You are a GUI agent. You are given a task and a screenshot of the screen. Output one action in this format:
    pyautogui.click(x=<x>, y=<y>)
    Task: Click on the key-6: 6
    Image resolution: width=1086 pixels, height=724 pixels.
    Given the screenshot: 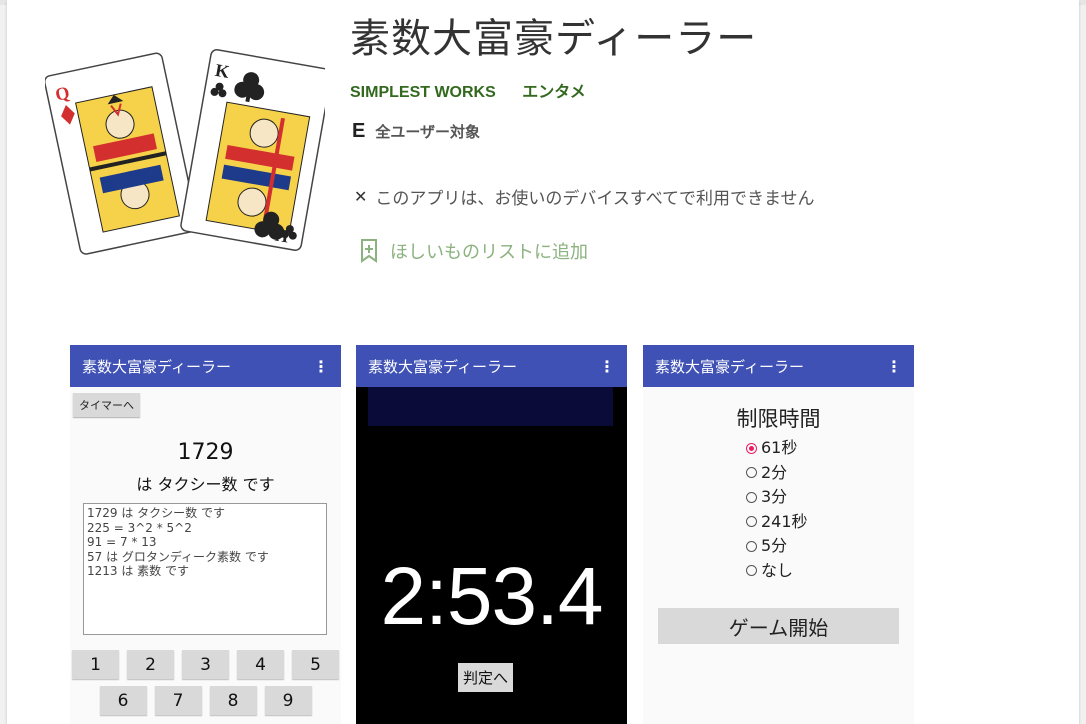 What is the action you would take?
    pyautogui.click(x=123, y=700)
    